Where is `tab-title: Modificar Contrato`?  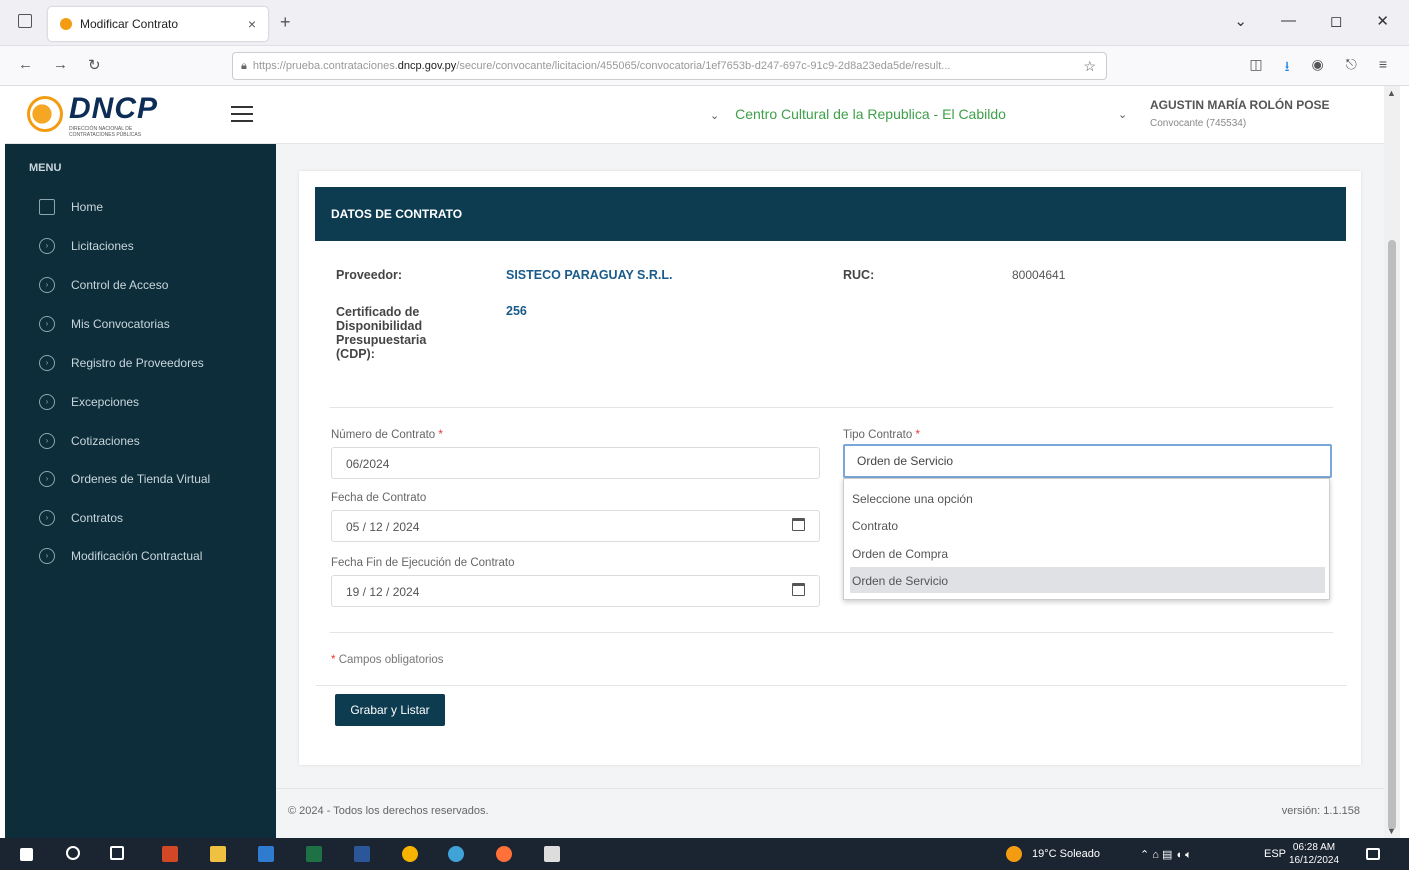
tab-title: Modificar Contrato is located at coordinates (129, 24).